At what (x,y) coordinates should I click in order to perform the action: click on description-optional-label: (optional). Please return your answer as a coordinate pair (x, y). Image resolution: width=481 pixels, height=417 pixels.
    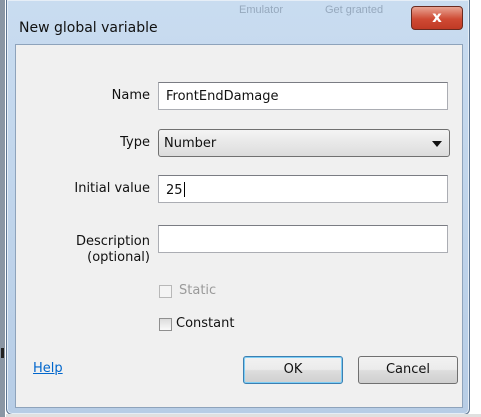
    Looking at the image, I should click on (118, 257).